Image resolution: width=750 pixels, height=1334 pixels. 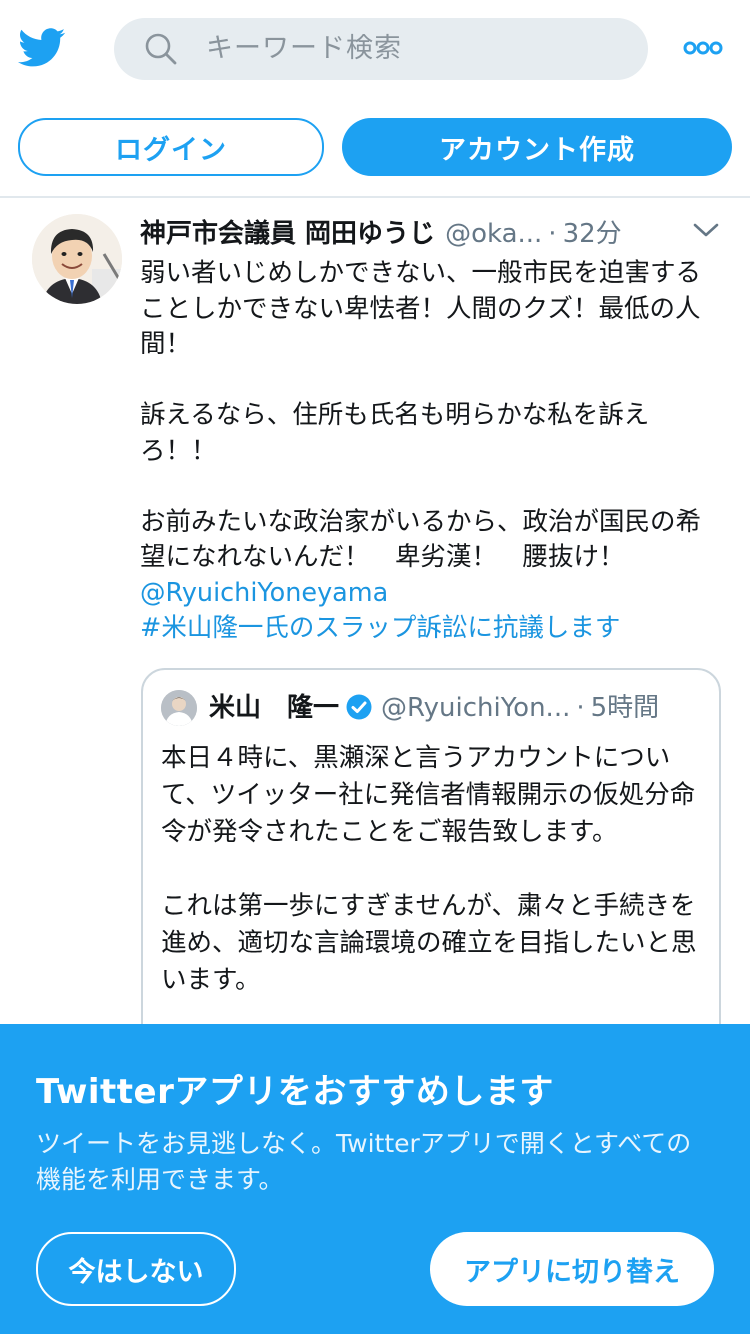 What do you see at coordinates (264, 593) in the screenshot?
I see `mention-link: @RyuichiYoneyama` at bounding box center [264, 593].